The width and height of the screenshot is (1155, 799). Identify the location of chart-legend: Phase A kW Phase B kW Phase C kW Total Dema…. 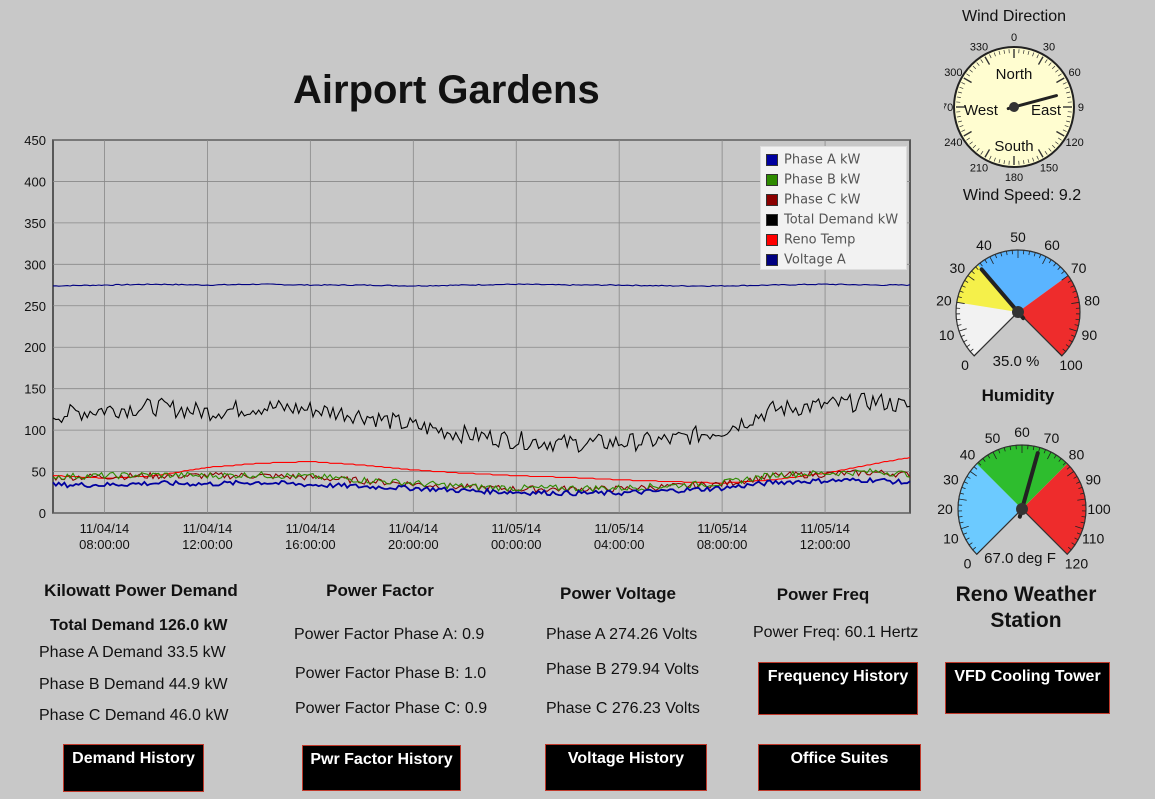
(833, 208).